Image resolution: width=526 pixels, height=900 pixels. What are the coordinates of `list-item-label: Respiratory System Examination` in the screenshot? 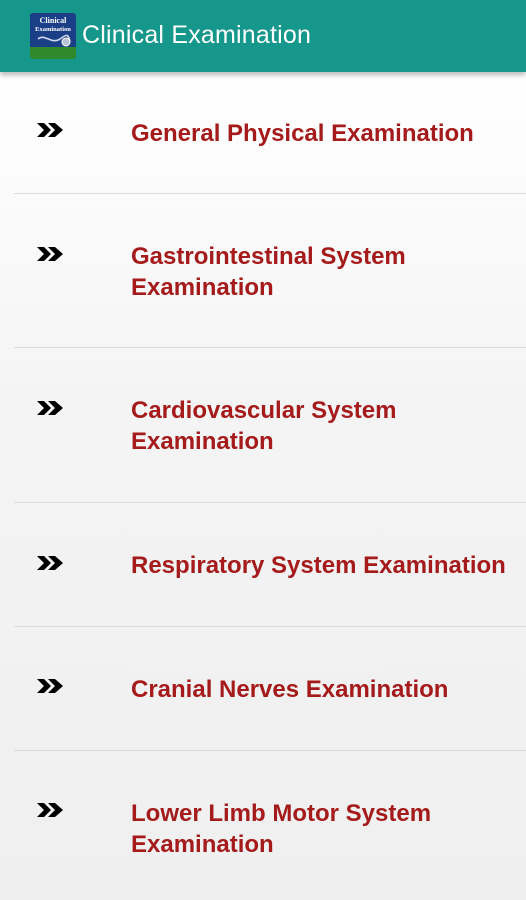 It's located at (318, 565).